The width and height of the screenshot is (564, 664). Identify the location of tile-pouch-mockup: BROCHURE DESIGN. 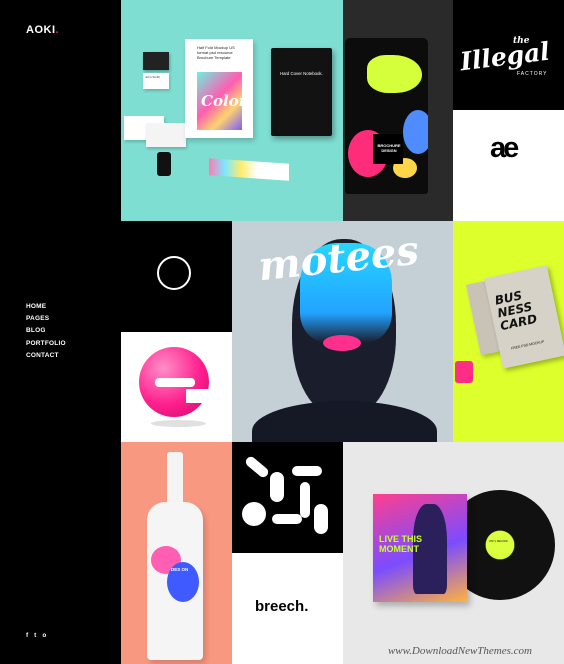
(398, 110).